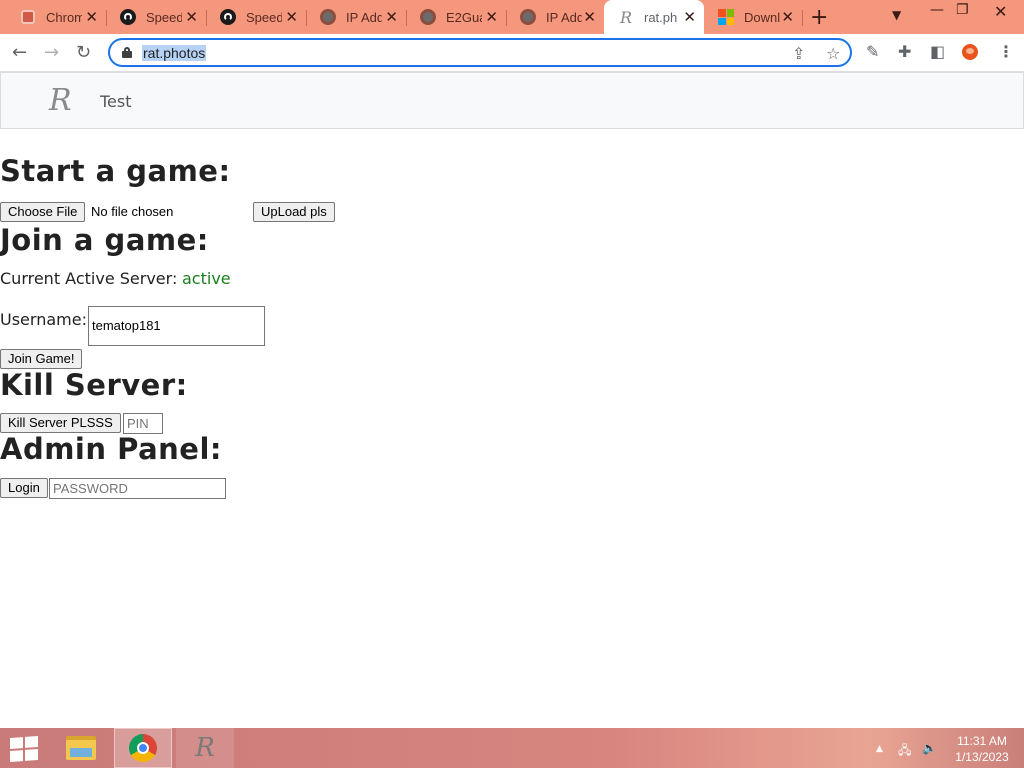 This screenshot has width=1024, height=768. What do you see at coordinates (206, 278) in the screenshot?
I see `server-status: active` at bounding box center [206, 278].